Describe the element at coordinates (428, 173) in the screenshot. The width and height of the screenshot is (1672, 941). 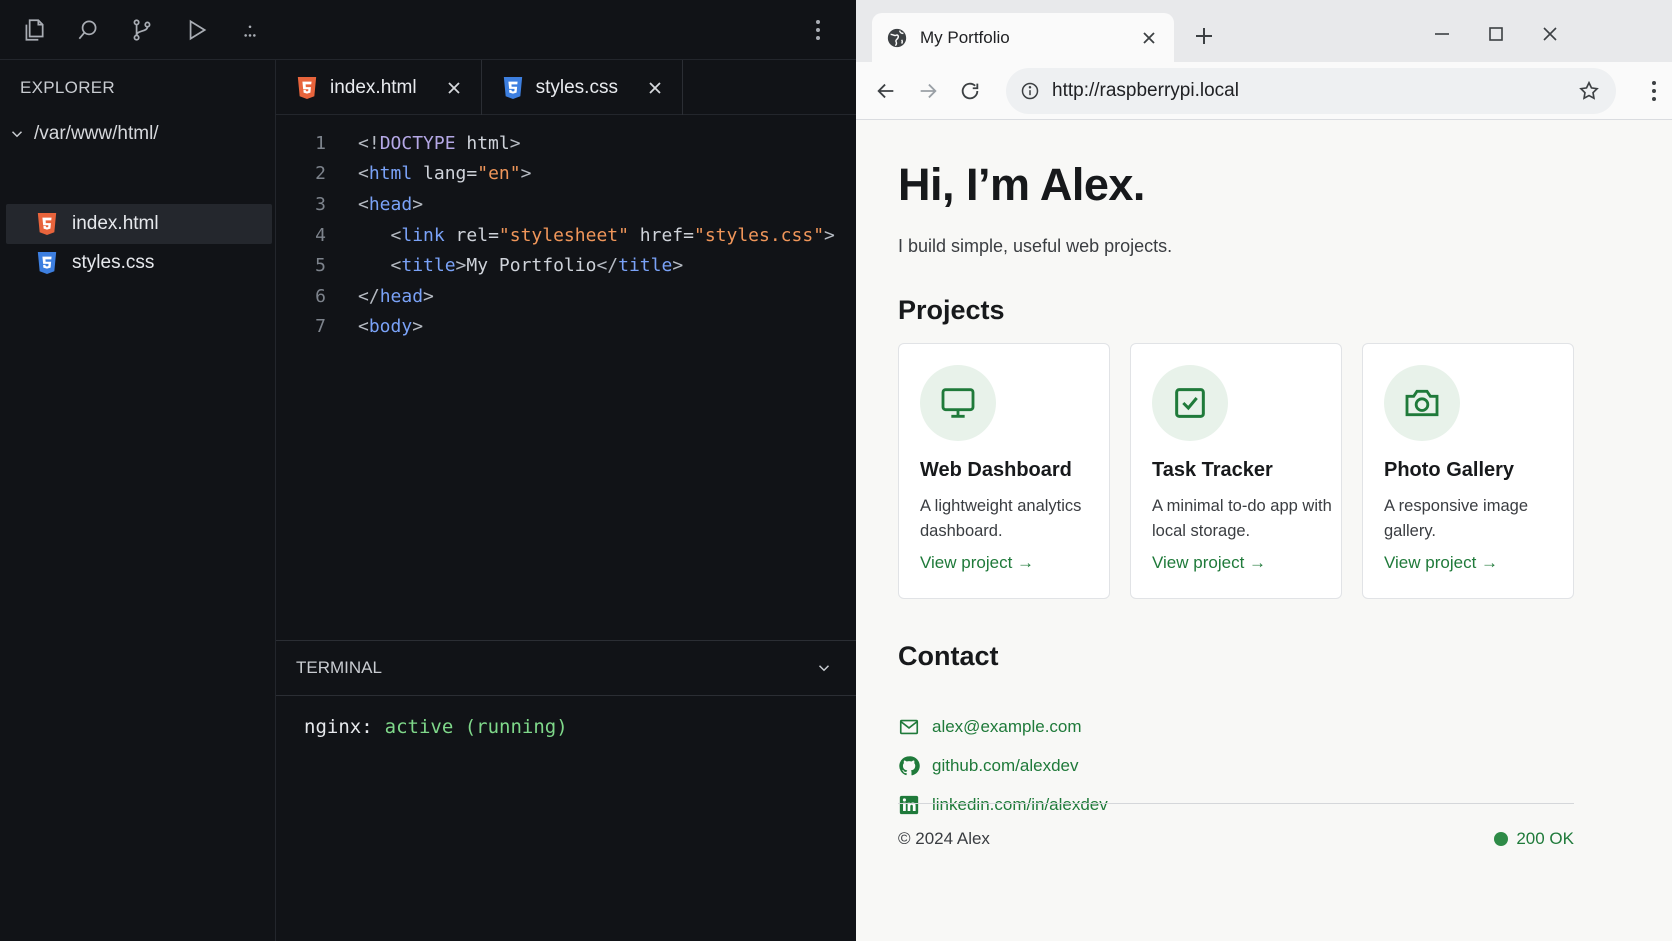
I see `code-text: <html lang="en">` at that location.